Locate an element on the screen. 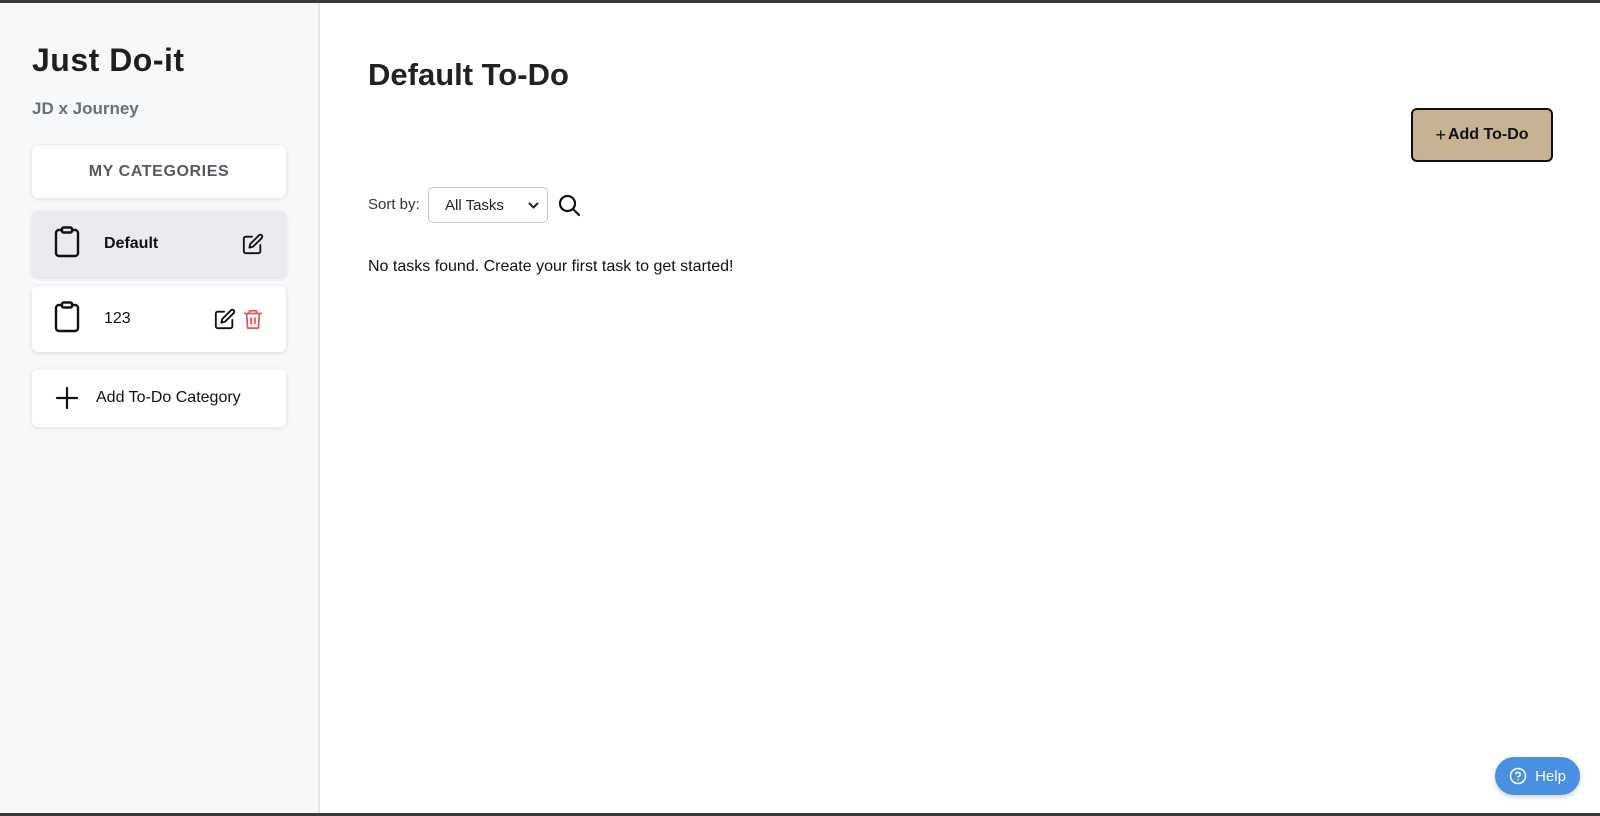 This screenshot has width=1600, height=816. category-item-123: 123 is located at coordinates (159, 319).